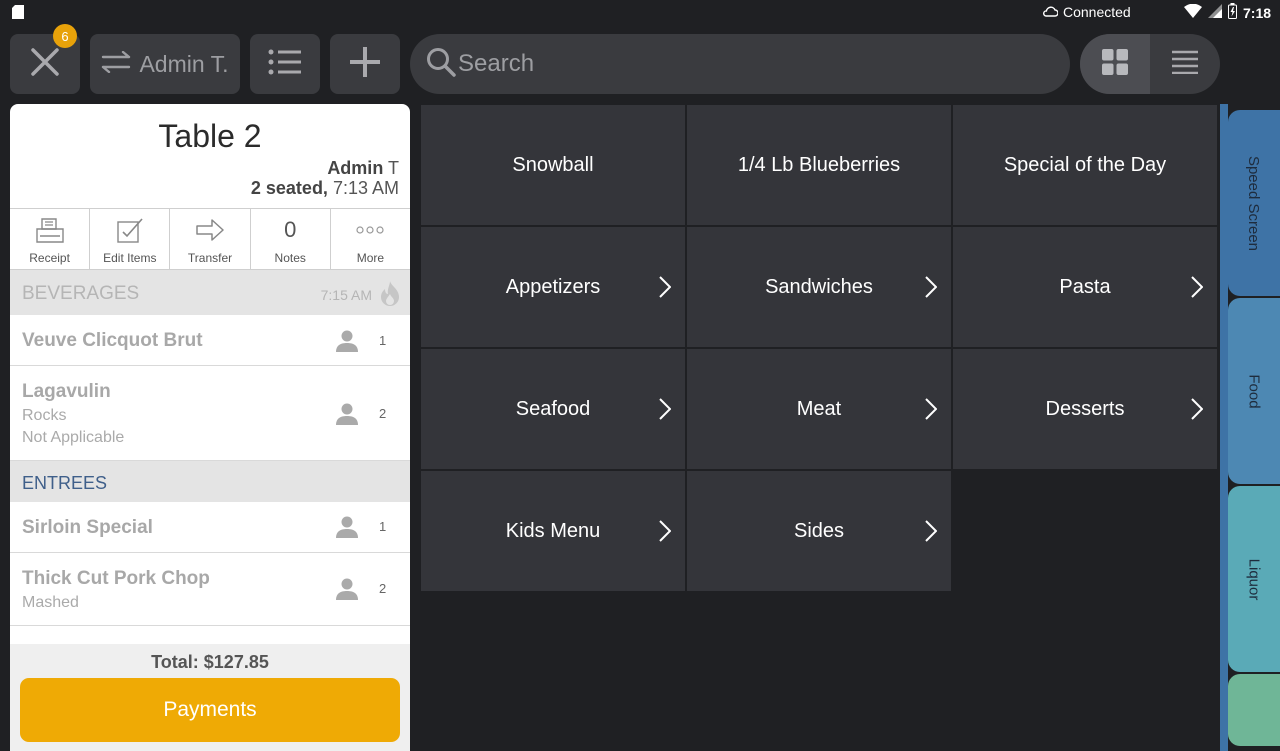 The height and width of the screenshot is (751, 1280). Describe the element at coordinates (210, 340) in the screenshot. I see `order-item: Veuve Clicquot Brut 1` at that location.